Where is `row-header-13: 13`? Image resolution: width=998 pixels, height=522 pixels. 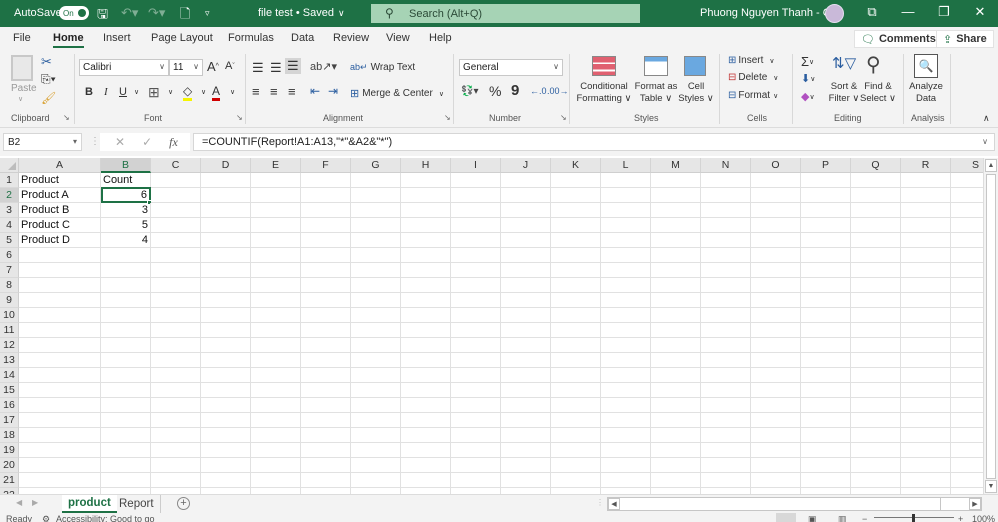 row-header-13: 13 is located at coordinates (9, 360).